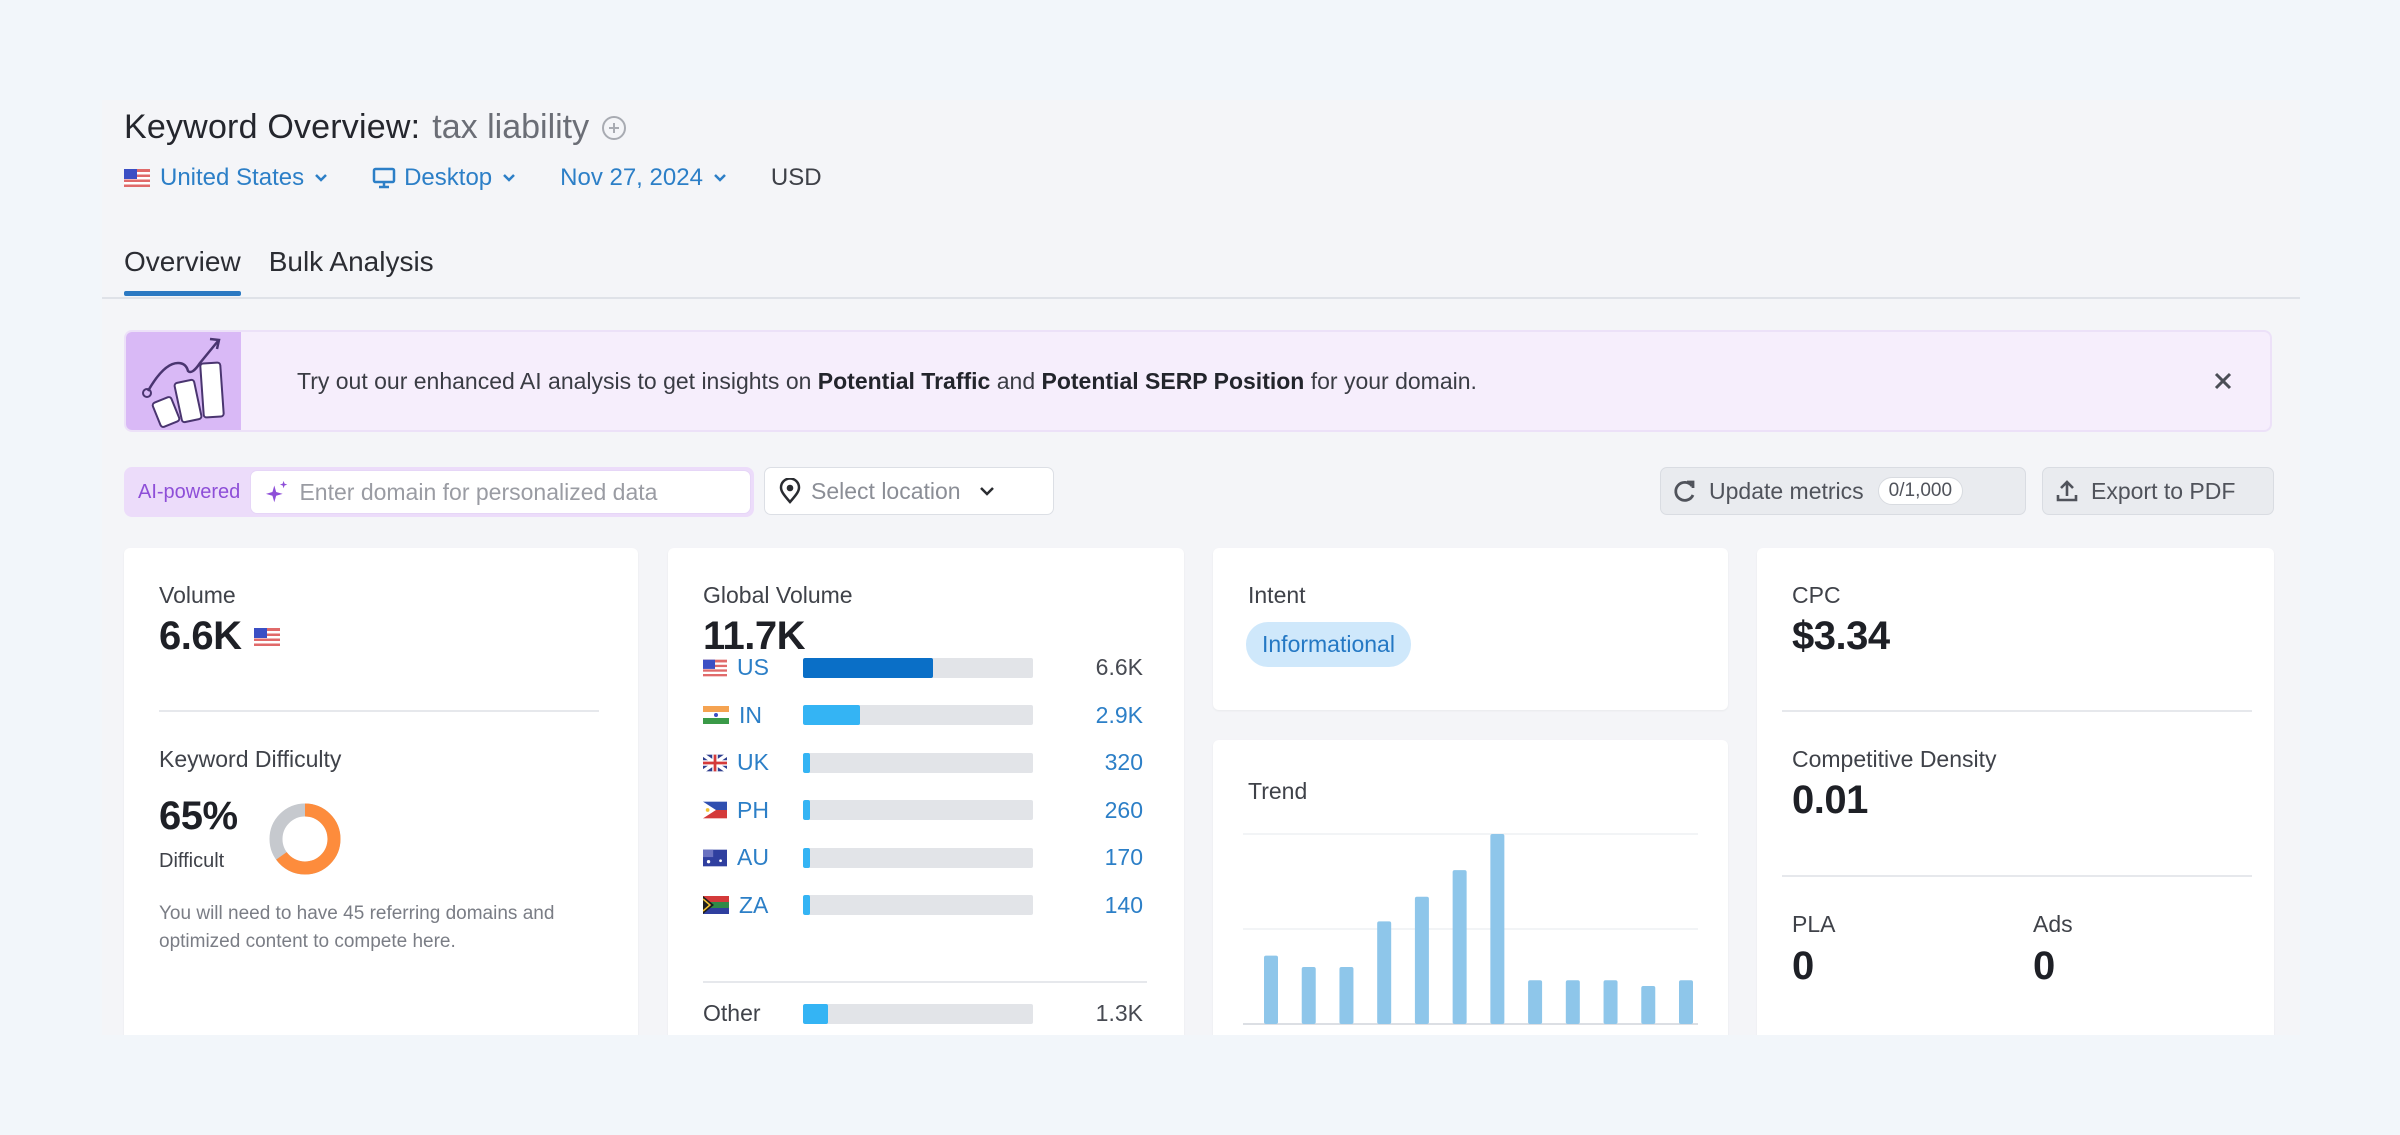 The width and height of the screenshot is (2400, 1135). Describe the element at coordinates (384, 178) in the screenshot. I see `desktop-icon` at that location.